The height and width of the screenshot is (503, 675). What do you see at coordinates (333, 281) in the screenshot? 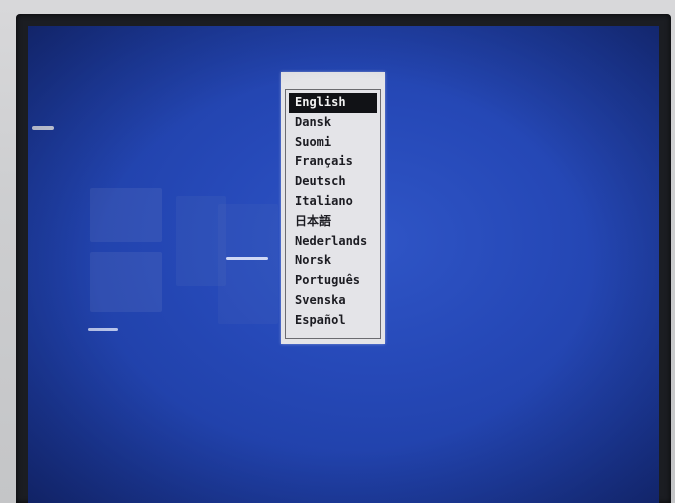
I see `language-option-portugues: Português` at bounding box center [333, 281].